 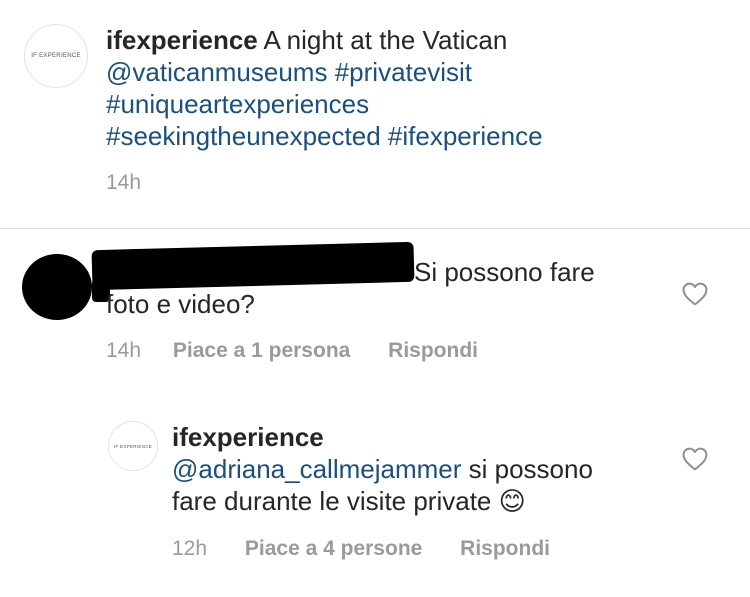 What do you see at coordinates (385, 40) in the screenshot?
I see `post-text: A night at the Vatican` at bounding box center [385, 40].